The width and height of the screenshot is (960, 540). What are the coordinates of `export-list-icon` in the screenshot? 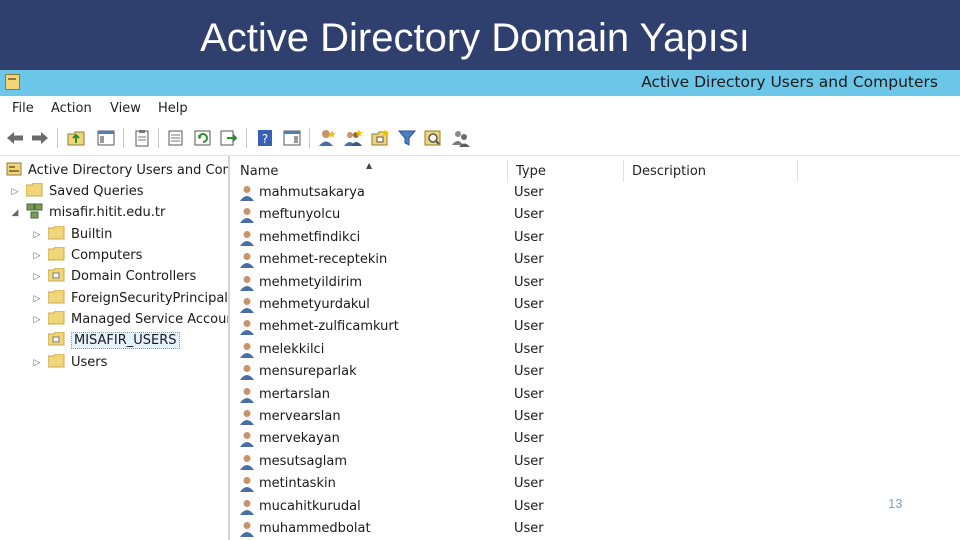 It's located at (176, 138).